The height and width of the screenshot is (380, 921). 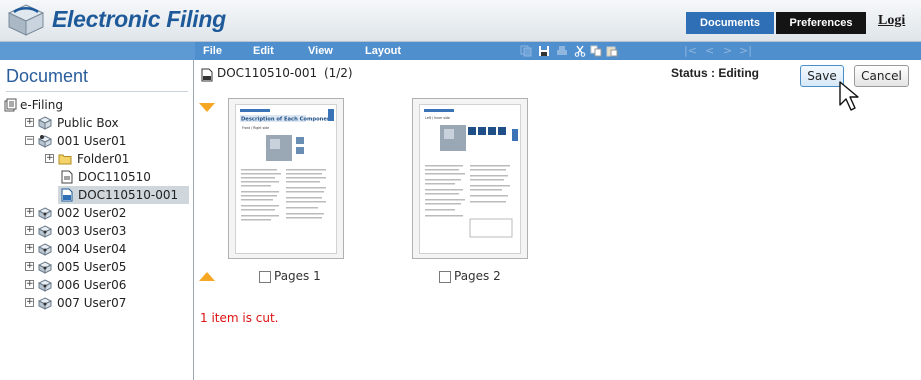 What do you see at coordinates (297, 276) in the screenshot?
I see `page-1-label: Pages 1` at bounding box center [297, 276].